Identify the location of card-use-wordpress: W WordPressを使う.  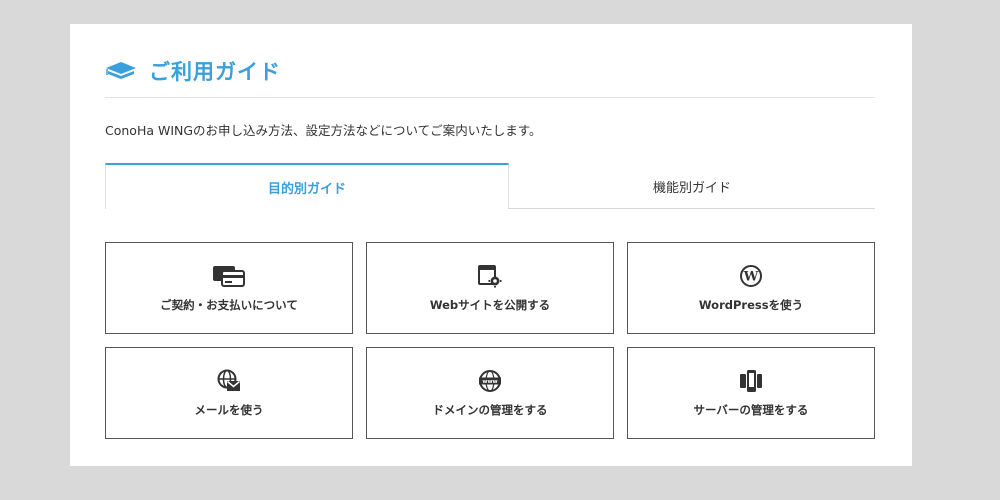
(751, 288).